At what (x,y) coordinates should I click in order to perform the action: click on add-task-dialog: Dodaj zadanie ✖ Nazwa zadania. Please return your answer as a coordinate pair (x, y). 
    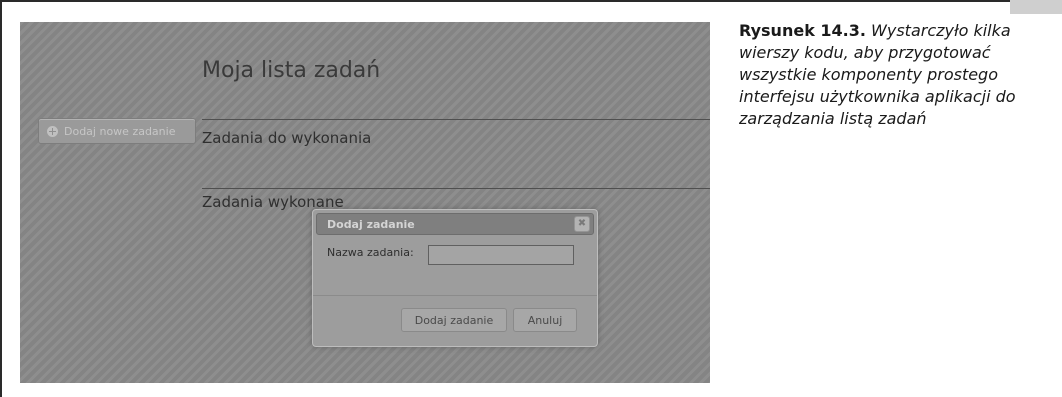
    Looking at the image, I should click on (455, 278).